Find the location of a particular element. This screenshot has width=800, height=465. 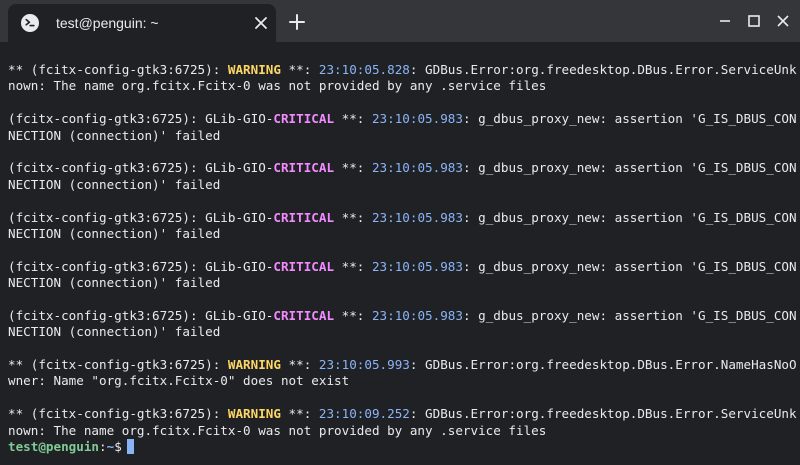

close-icon is located at coordinates (783, 21).